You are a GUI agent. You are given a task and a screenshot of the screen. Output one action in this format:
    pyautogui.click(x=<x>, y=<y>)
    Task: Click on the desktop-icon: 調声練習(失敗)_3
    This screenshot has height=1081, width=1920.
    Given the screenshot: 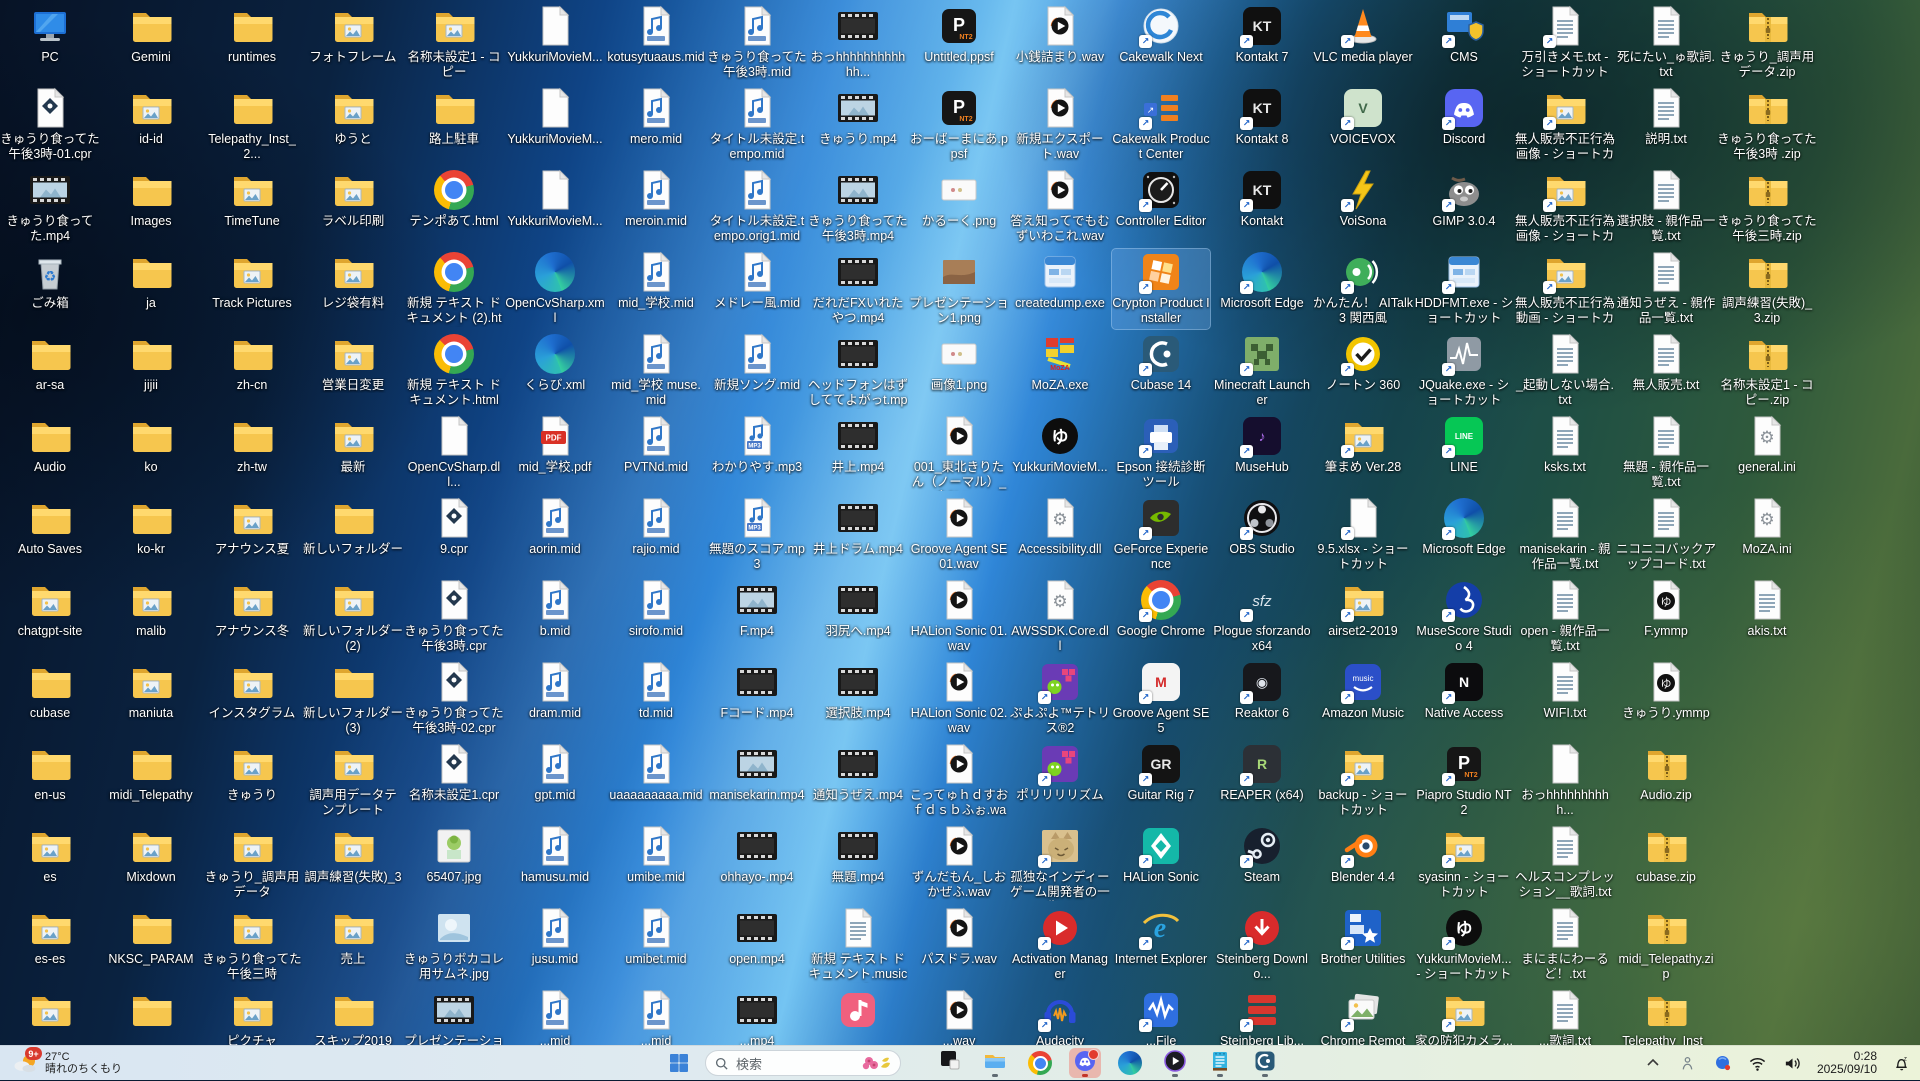 What is the action you would take?
    pyautogui.click(x=353, y=863)
    